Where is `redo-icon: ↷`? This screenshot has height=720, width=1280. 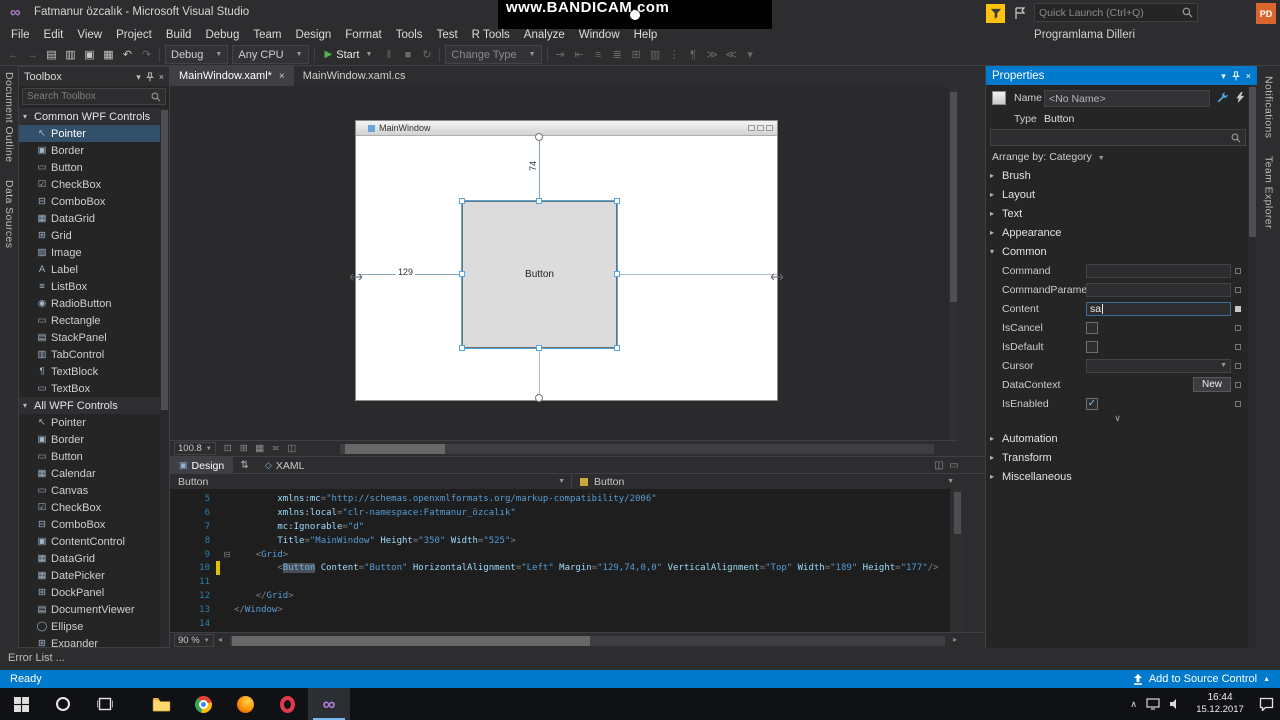 redo-icon: ↷ is located at coordinates (146, 54).